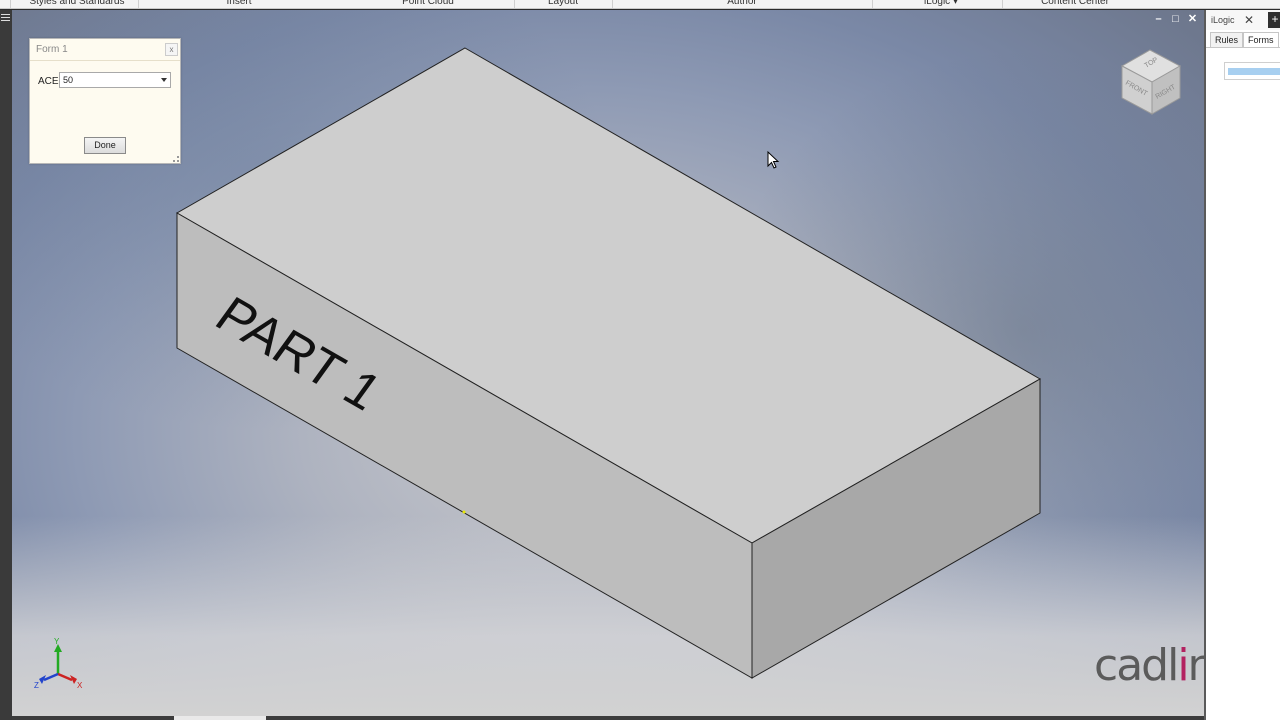 This screenshot has height=720, width=1280. Describe the element at coordinates (105, 145) in the screenshot. I see `done-button: Done` at that location.